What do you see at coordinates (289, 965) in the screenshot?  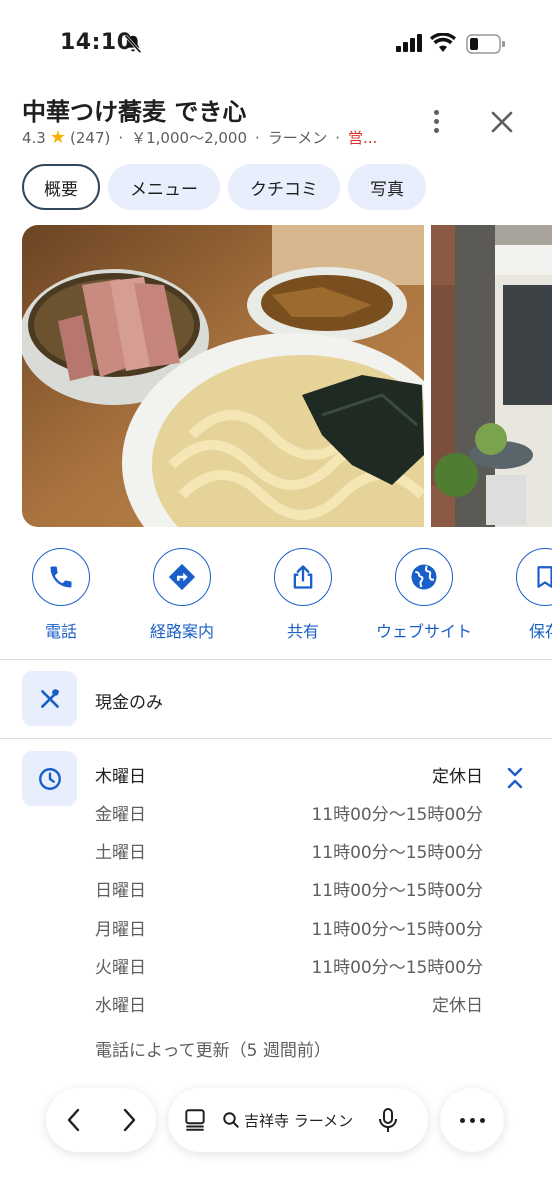 I see `hours-row: 火曜日 11時00分〜15時00分` at bounding box center [289, 965].